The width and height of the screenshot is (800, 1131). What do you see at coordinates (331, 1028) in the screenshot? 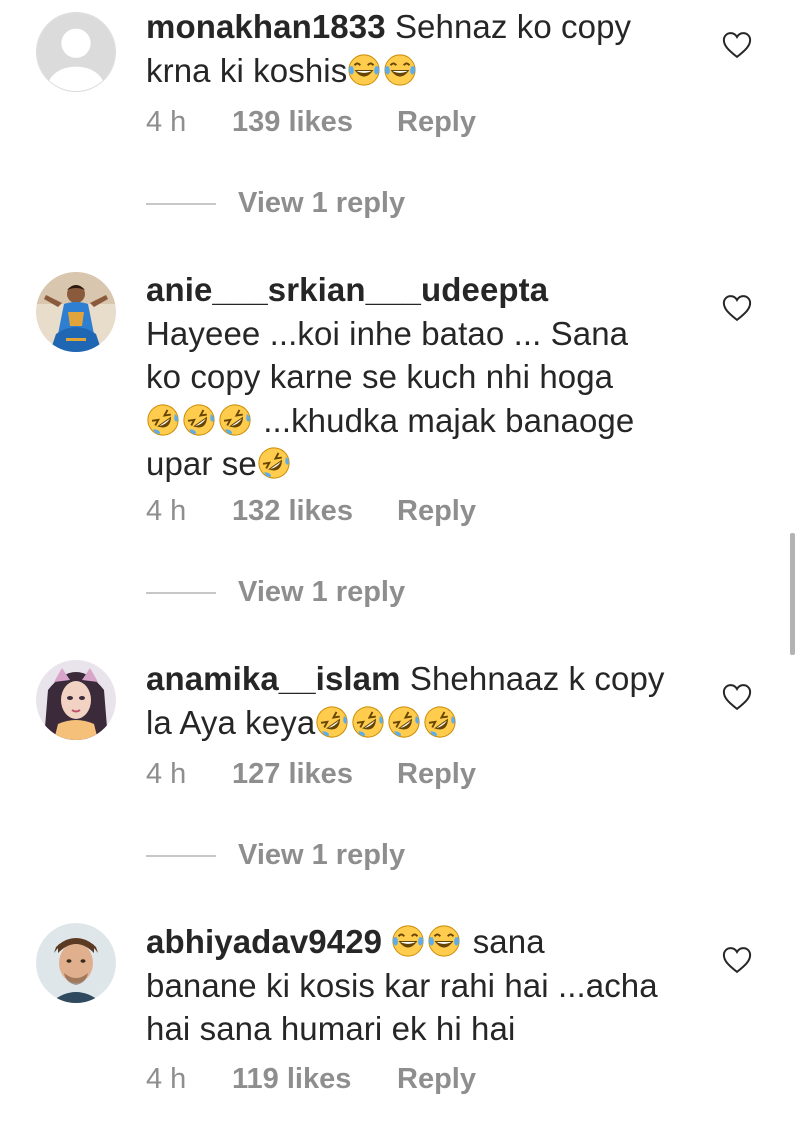
I see `comment-body-line: hai sana humari ek hi hai` at bounding box center [331, 1028].